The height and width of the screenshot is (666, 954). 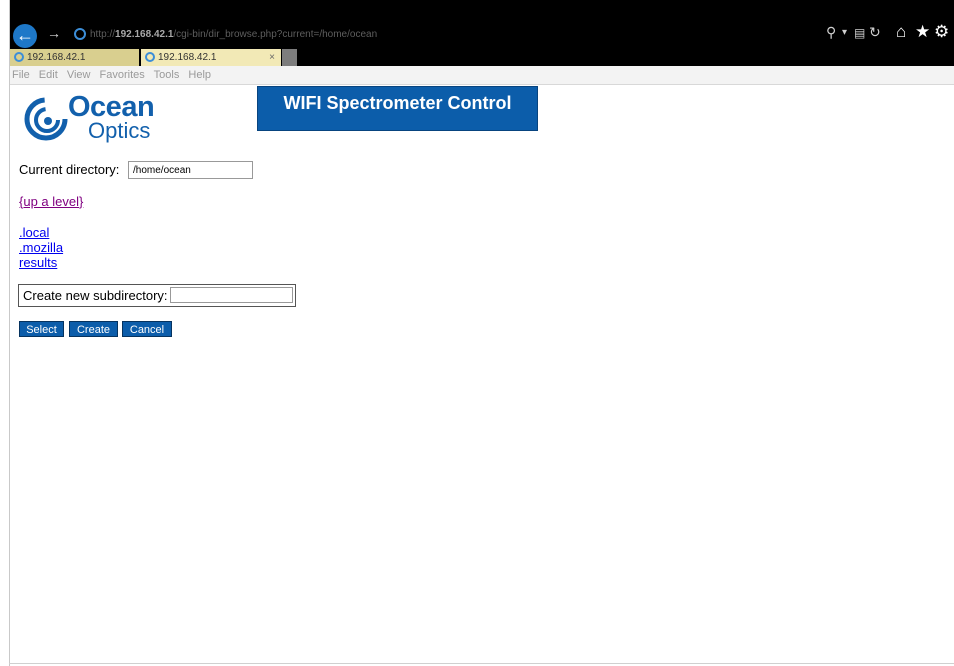 What do you see at coordinates (54, 33) in the screenshot?
I see `forward-arrow-icon: →` at bounding box center [54, 33].